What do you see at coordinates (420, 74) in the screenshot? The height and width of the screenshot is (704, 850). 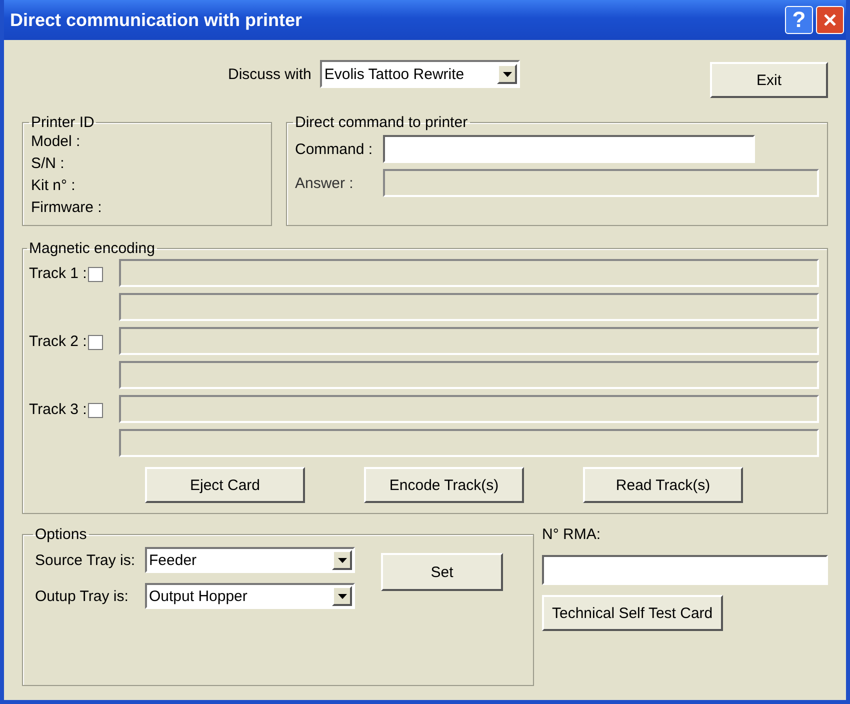 I see `printer-dropdown: Evolis Tattoo Rewrite` at bounding box center [420, 74].